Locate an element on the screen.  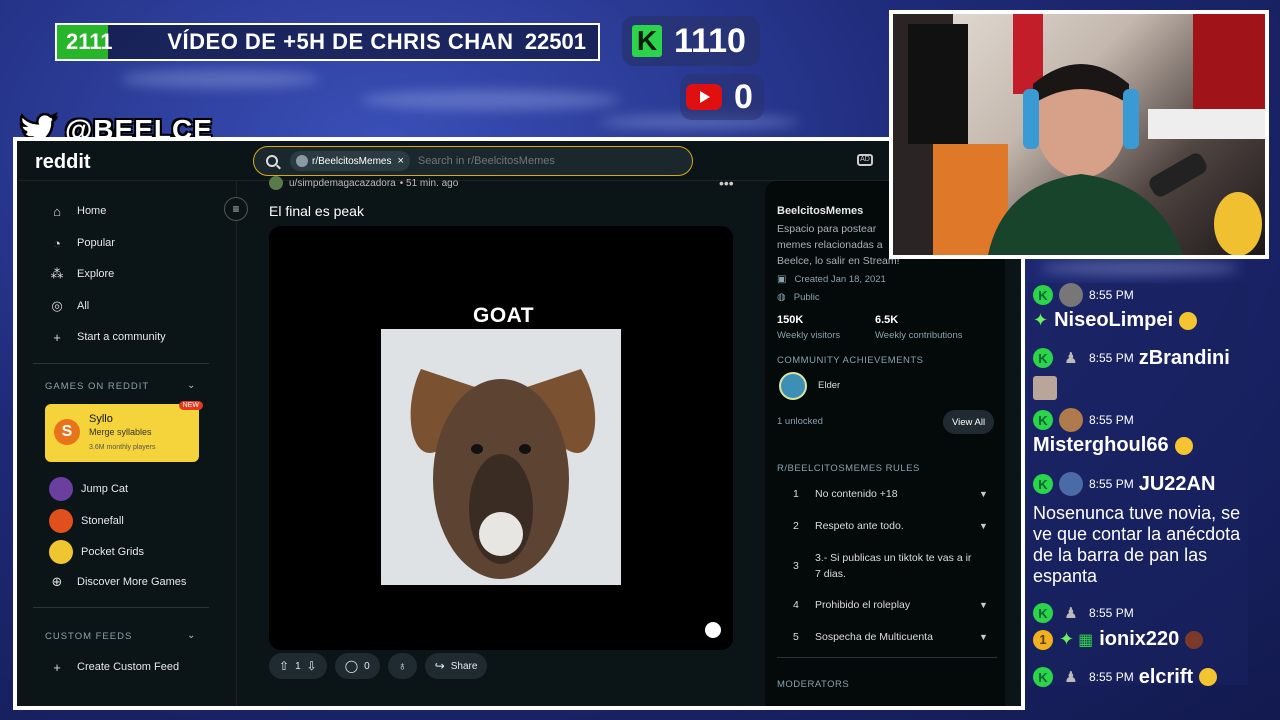
rule-number: 3 is located at coordinates (796, 566).